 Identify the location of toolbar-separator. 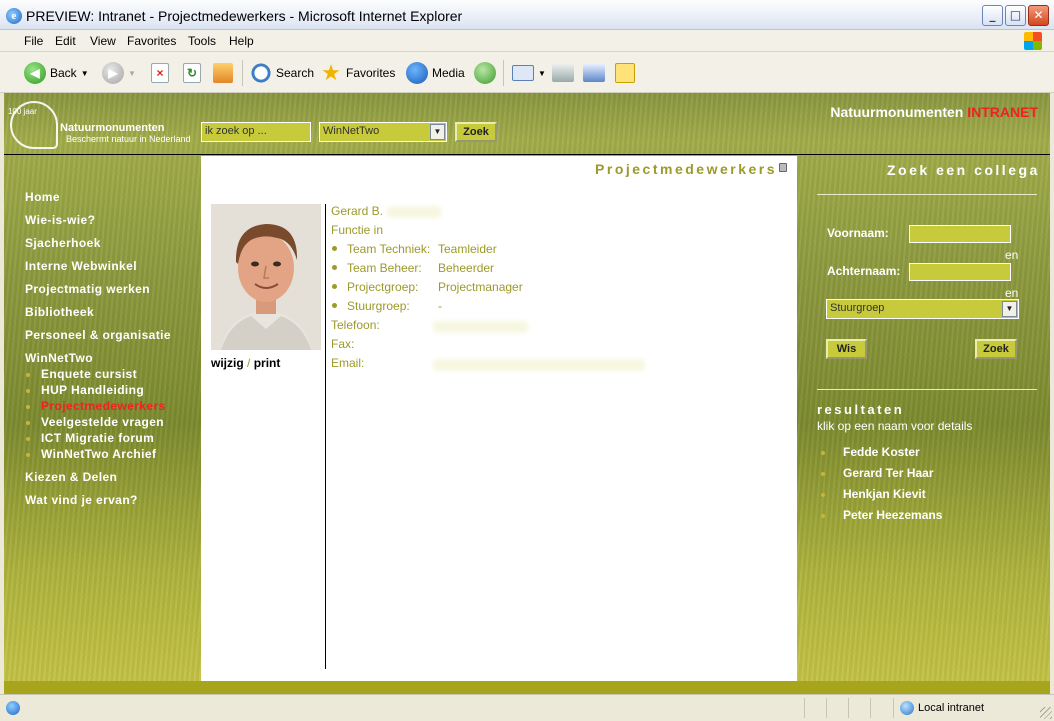
(242, 73).